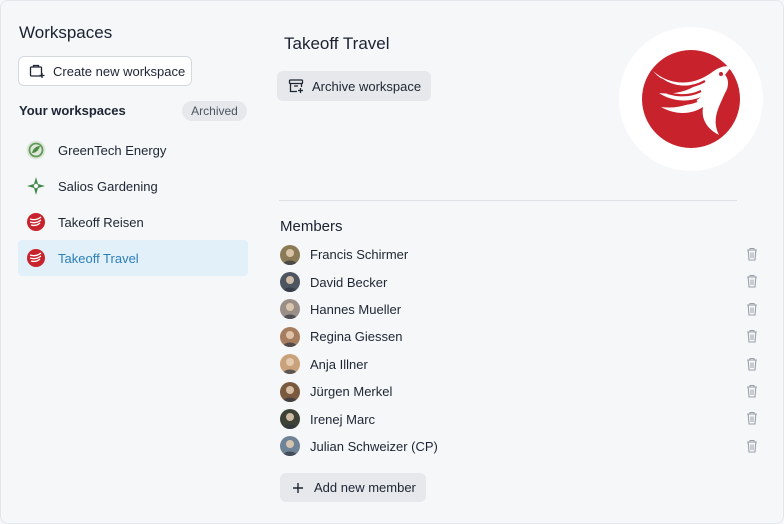  Describe the element at coordinates (523, 364) in the screenshot. I see `member-row: Anja Illner` at that location.